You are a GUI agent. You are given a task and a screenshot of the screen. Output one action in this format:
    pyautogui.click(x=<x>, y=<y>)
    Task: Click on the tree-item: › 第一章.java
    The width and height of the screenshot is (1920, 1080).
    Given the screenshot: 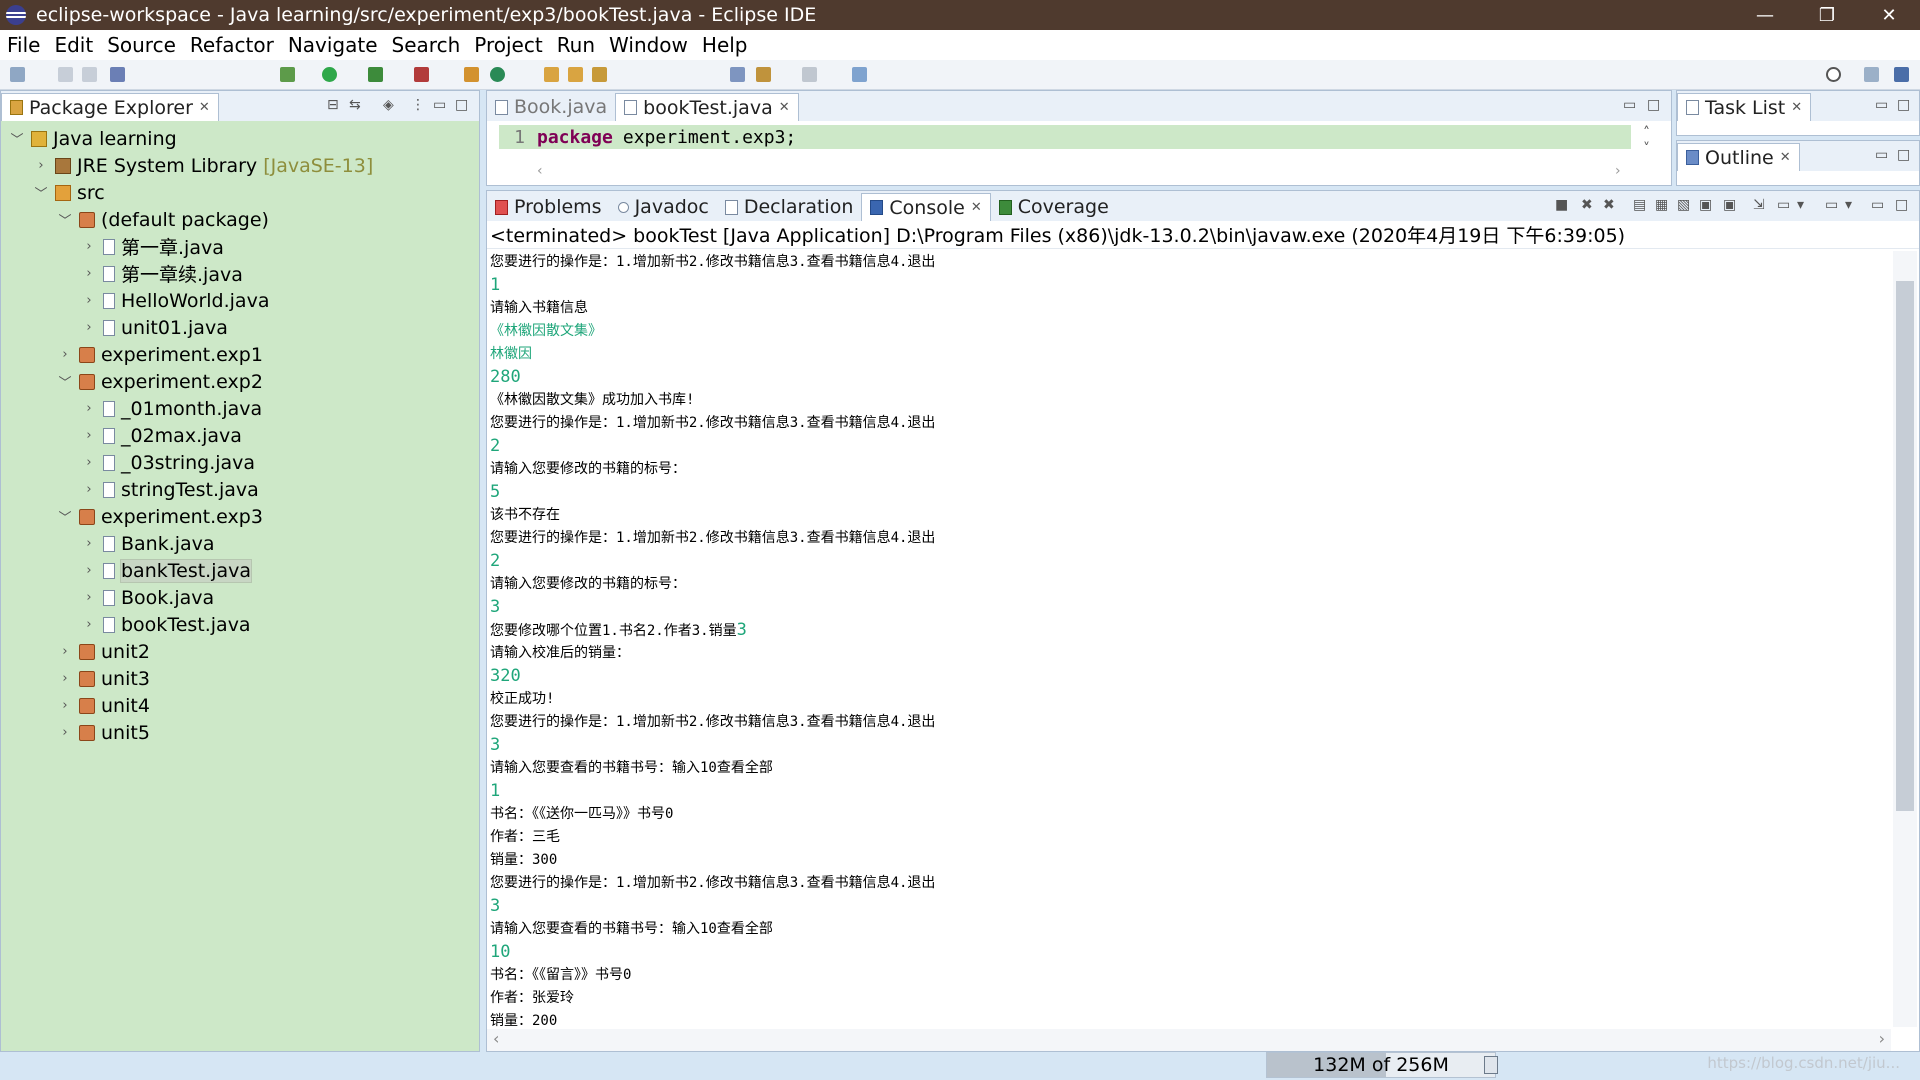 What is the action you would take?
    pyautogui.click(x=240, y=246)
    